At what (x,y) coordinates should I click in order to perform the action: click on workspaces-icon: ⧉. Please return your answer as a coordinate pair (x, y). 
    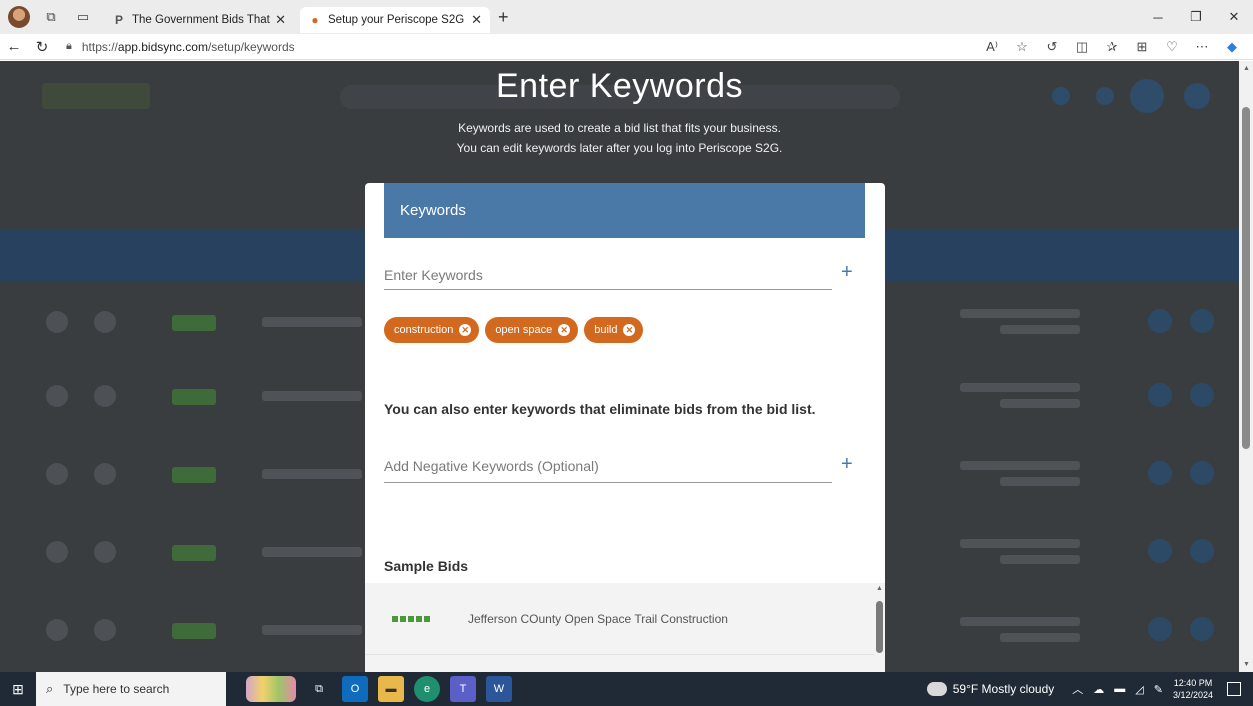
    Looking at the image, I should click on (51, 17).